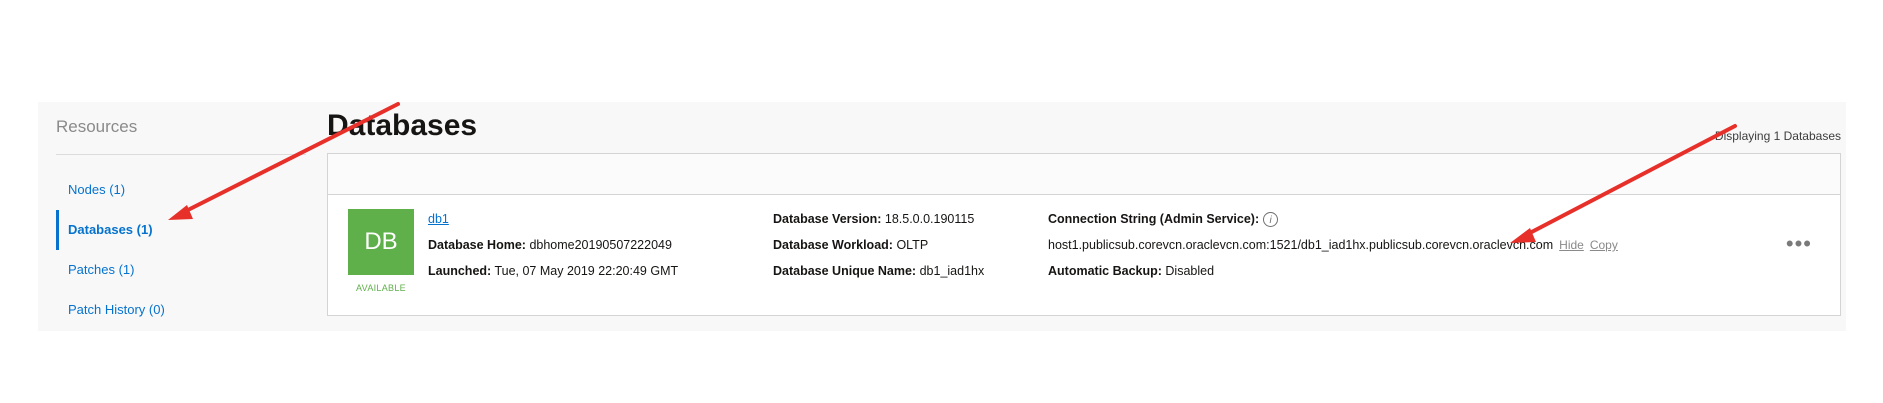  I want to click on actions-menu-icon: •••, so click(1799, 244).